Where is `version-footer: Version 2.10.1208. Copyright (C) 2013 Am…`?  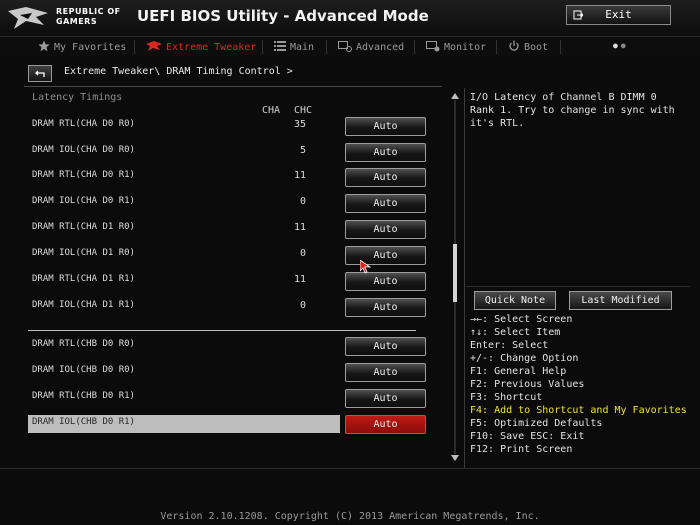 version-footer: Version 2.10.1208. Copyright (C) 2013 Am… is located at coordinates (350, 516).